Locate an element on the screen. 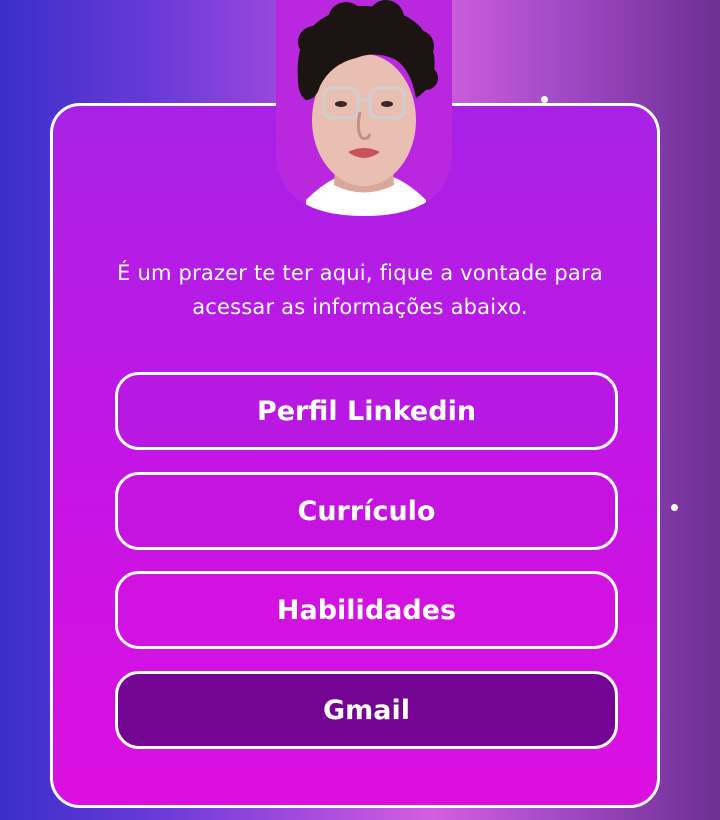  gmail-button: Gmail is located at coordinates (366, 710).